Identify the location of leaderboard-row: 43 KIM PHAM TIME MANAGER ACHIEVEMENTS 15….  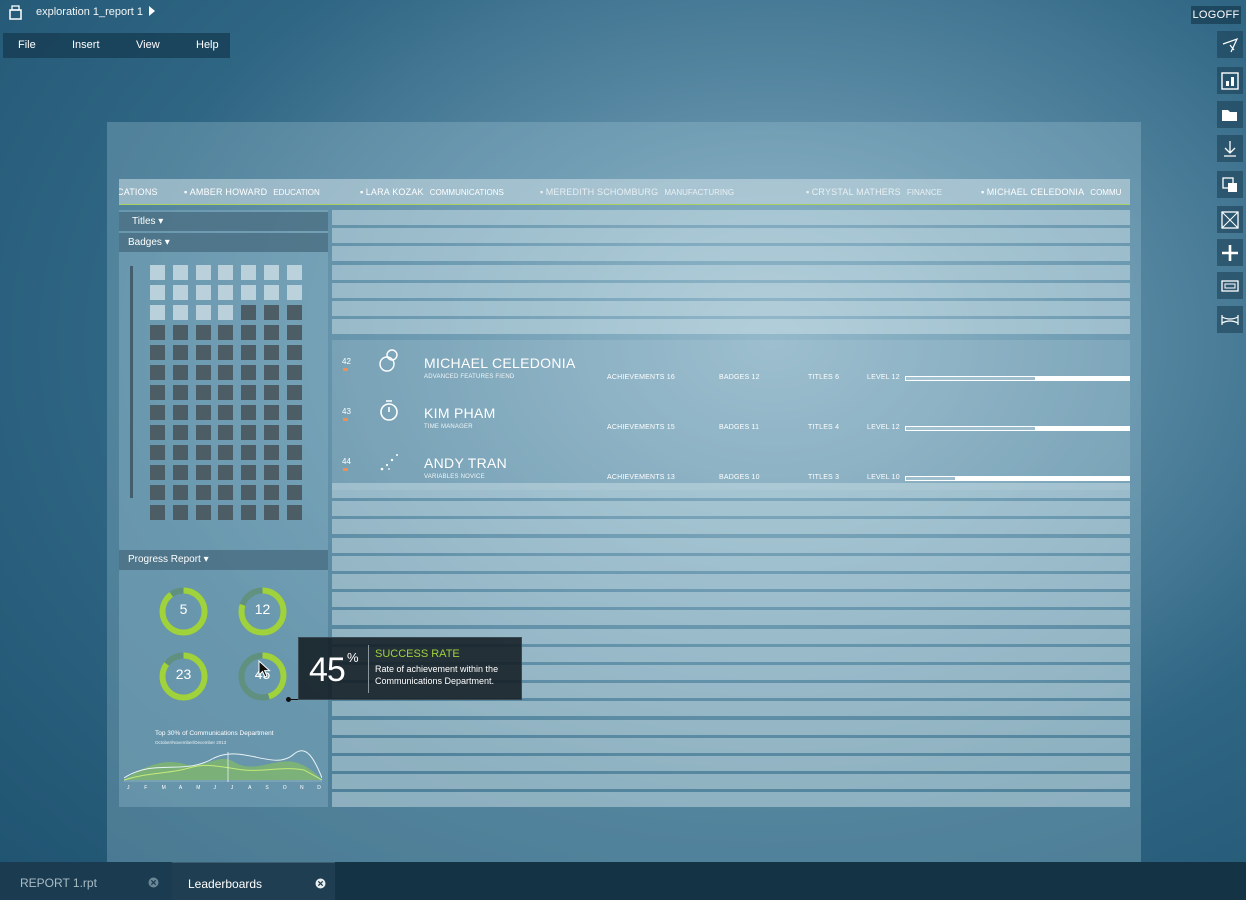
(731, 415).